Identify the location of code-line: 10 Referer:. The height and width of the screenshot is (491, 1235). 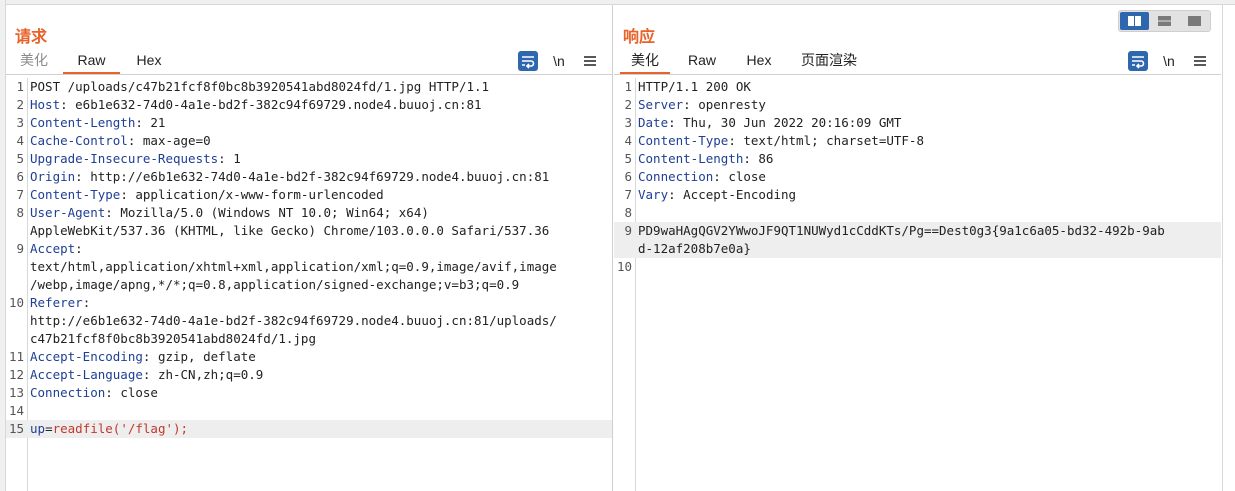
(309, 303).